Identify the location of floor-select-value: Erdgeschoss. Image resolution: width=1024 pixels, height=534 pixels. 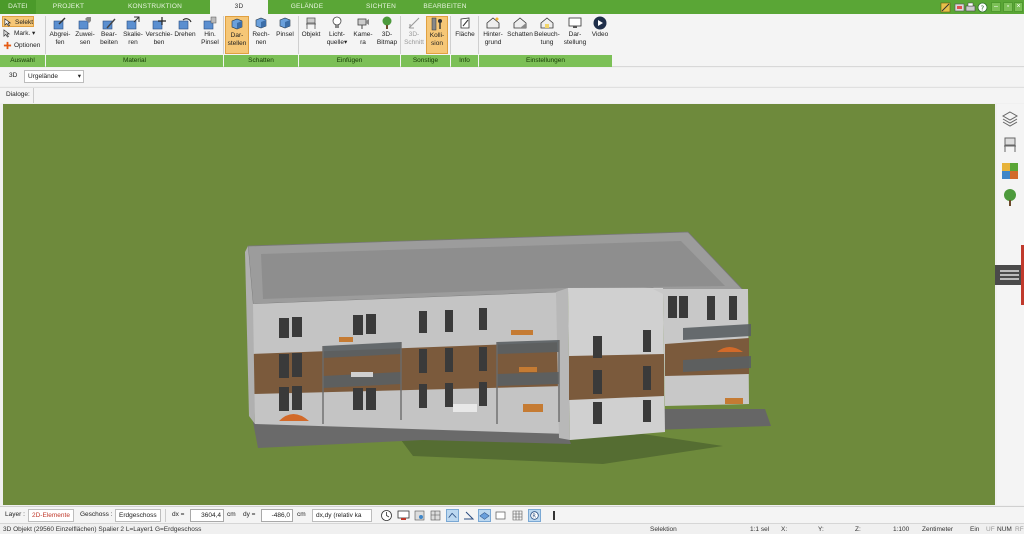
(138, 515).